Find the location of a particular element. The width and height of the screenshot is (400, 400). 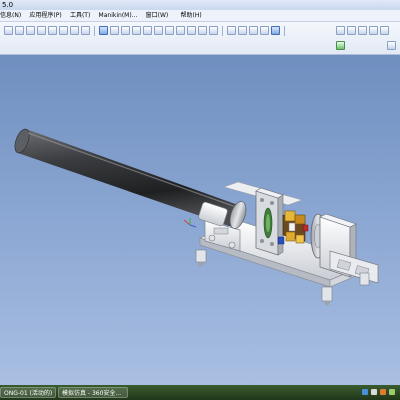

manikin-add-icon is located at coordinates (340, 45).